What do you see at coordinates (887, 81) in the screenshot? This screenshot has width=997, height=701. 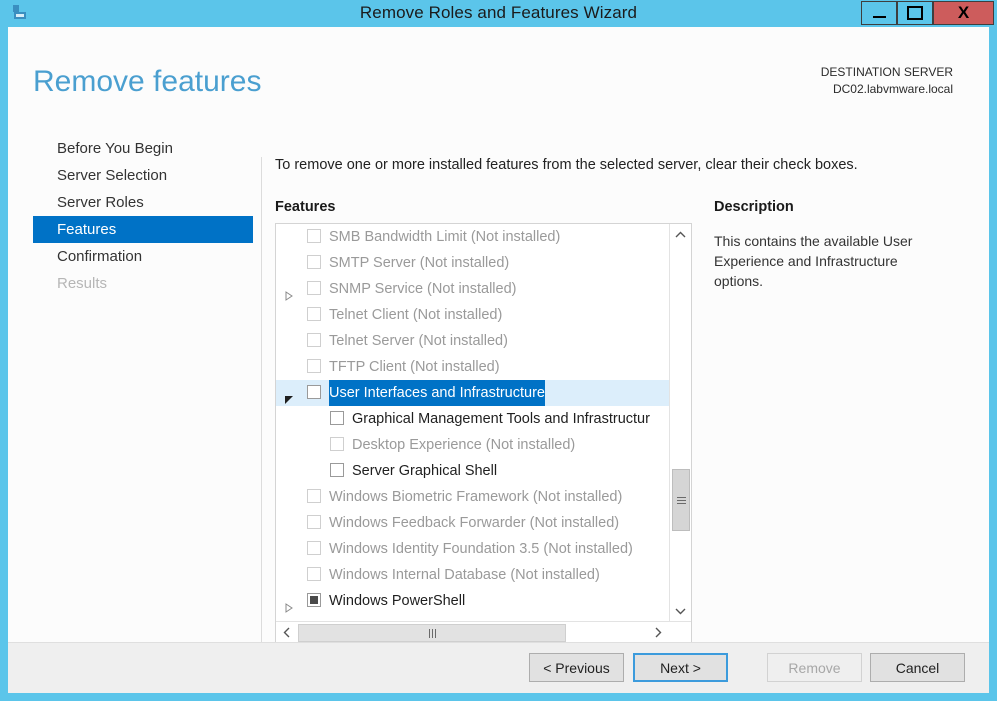 I see `destination-server-block: DESTINATION SERVER DC02.labvmware.local` at bounding box center [887, 81].